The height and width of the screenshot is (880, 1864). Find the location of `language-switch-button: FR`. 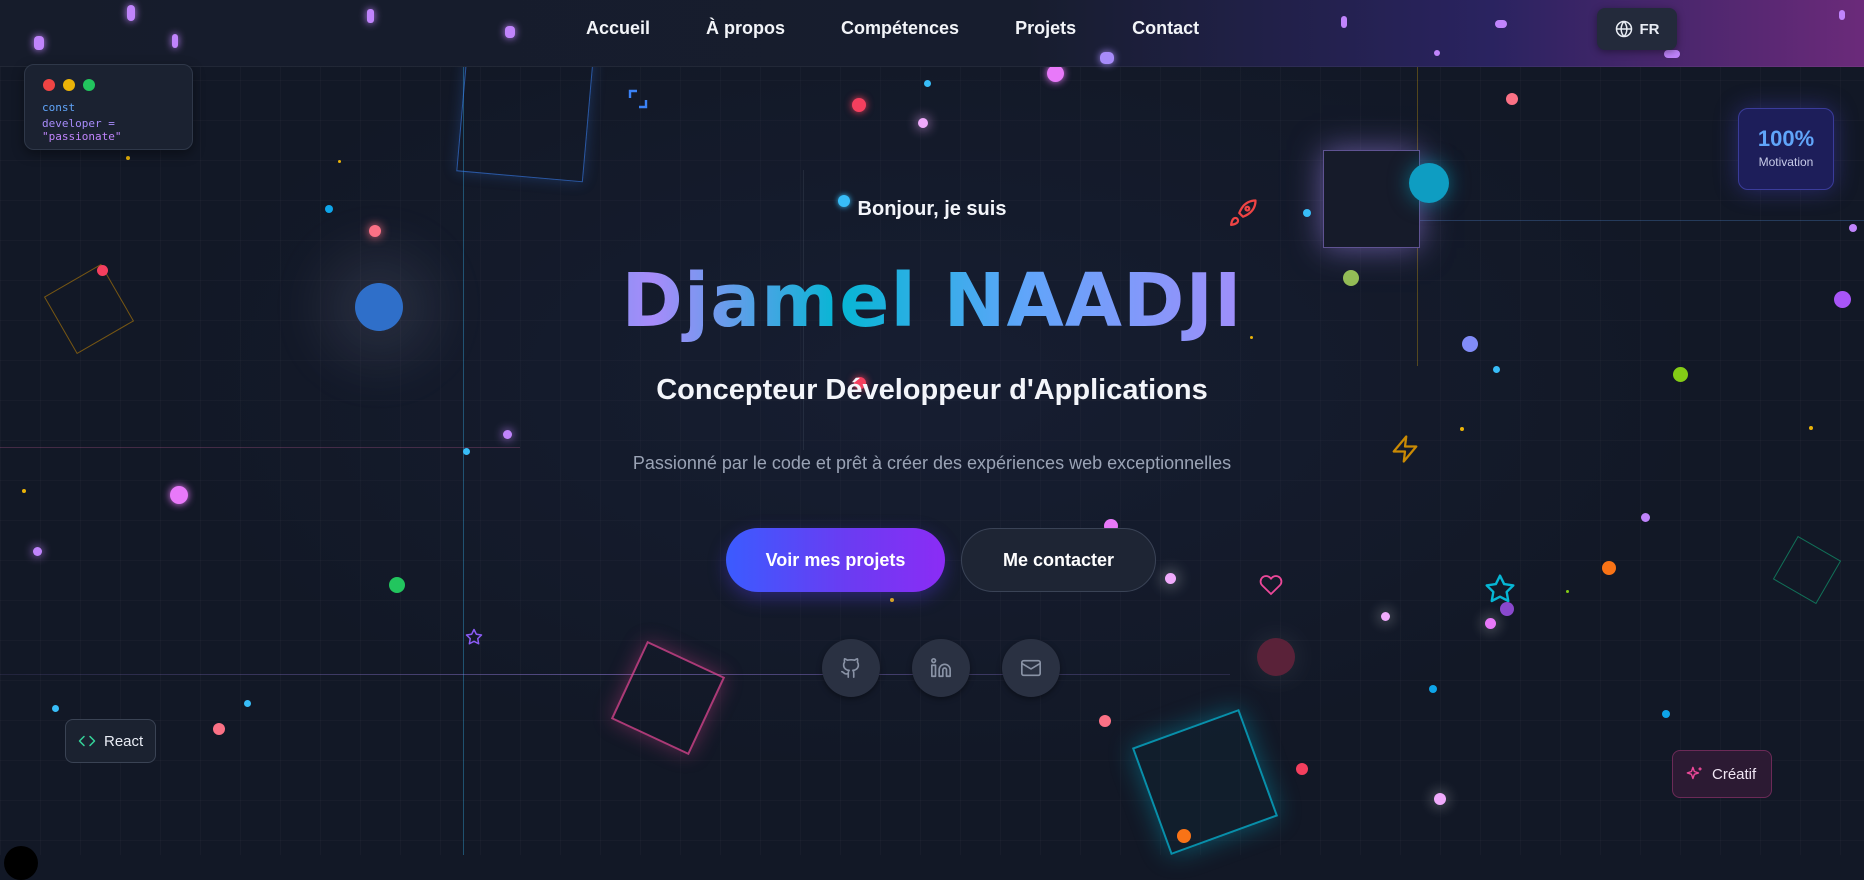

language-switch-button: FR is located at coordinates (1637, 29).